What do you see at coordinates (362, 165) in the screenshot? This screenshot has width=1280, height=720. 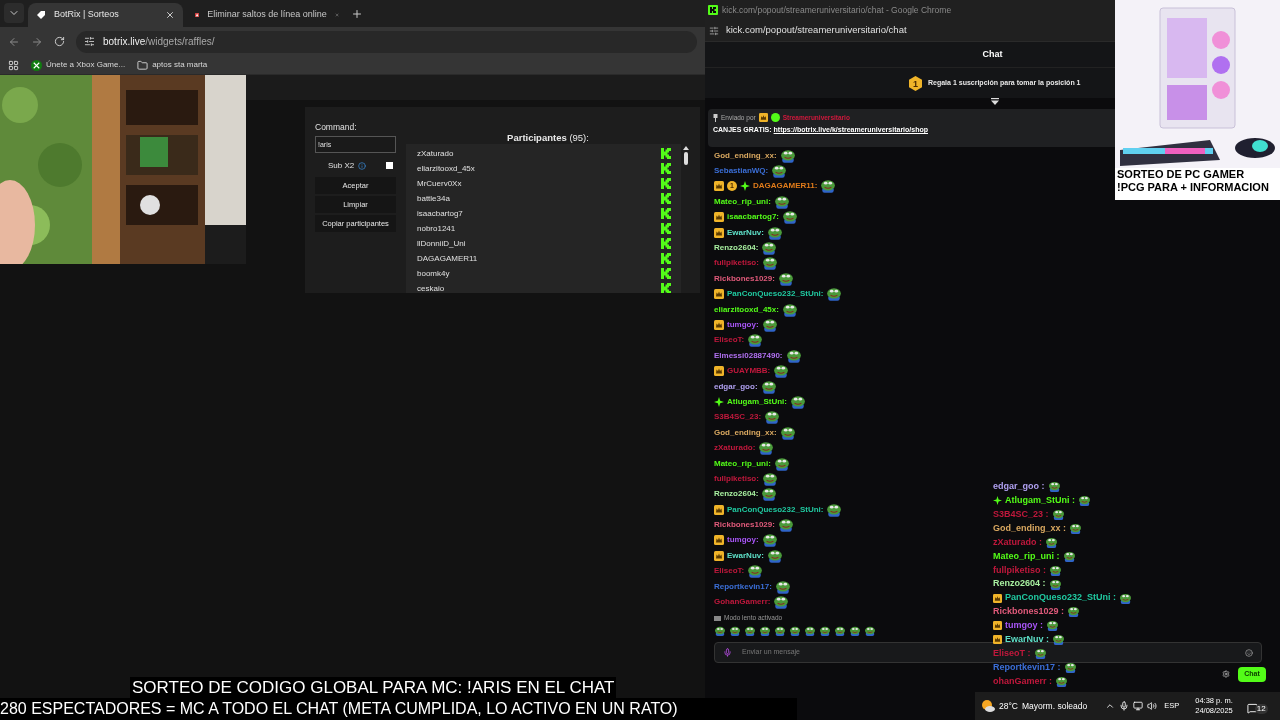 I see `info-icon` at bounding box center [362, 165].